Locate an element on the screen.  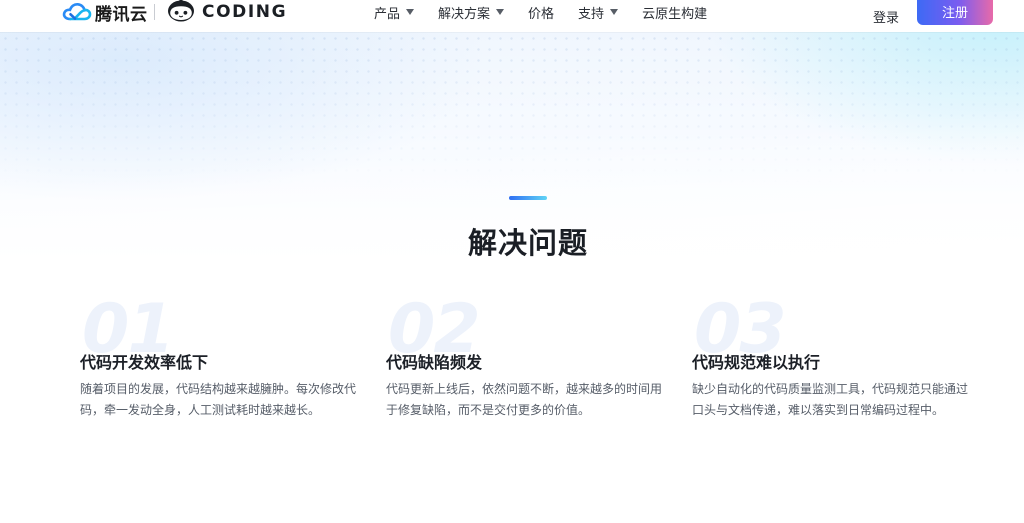
nav-item-label: 价格 is located at coordinates (541, 14).